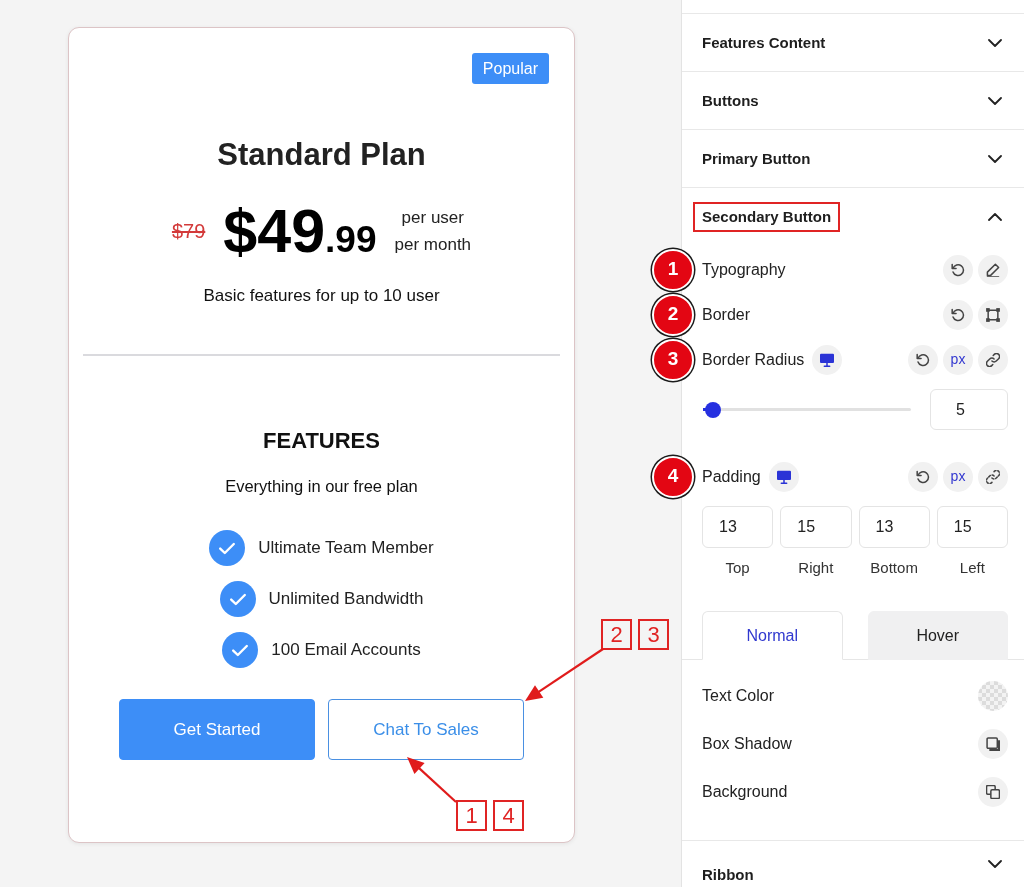 This screenshot has height=887, width=1024. What do you see at coordinates (737, 567) in the screenshot?
I see `field-label: Top` at bounding box center [737, 567].